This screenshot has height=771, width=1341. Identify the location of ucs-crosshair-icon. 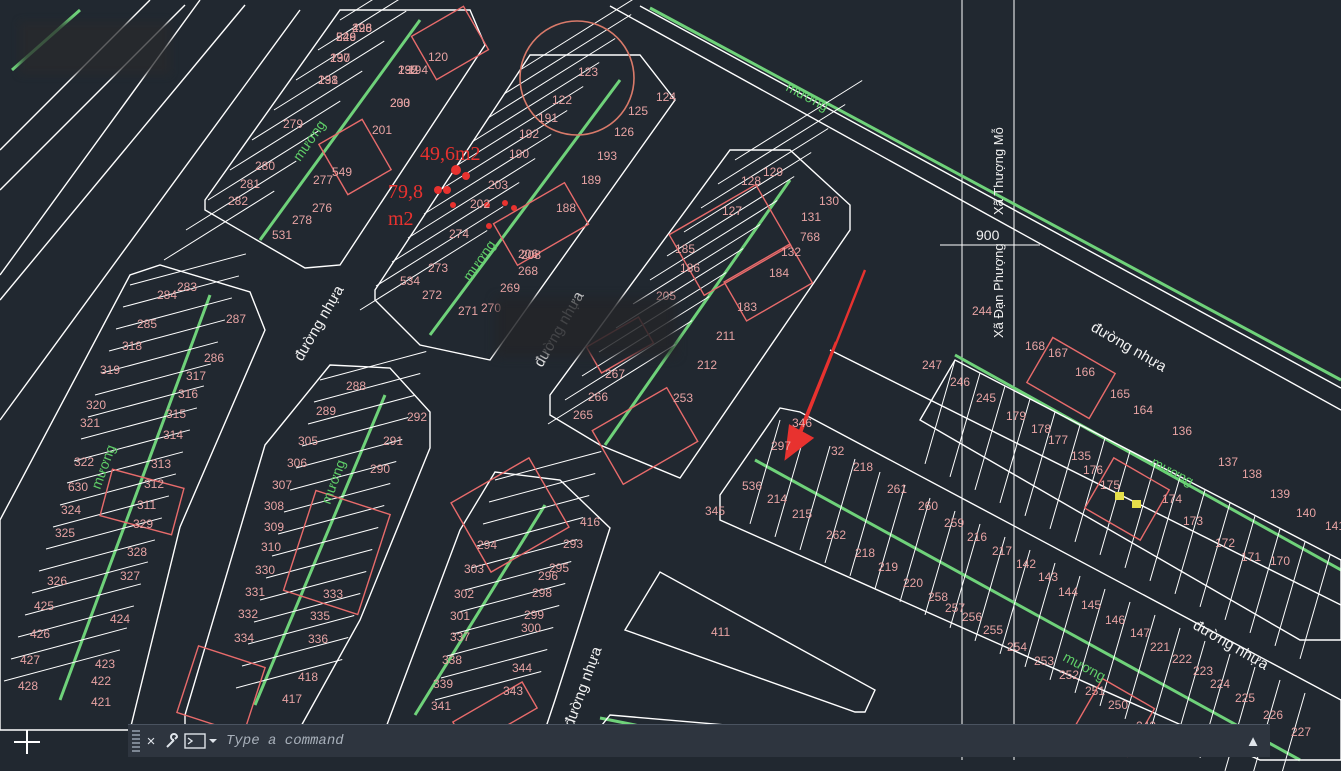
(27, 742).